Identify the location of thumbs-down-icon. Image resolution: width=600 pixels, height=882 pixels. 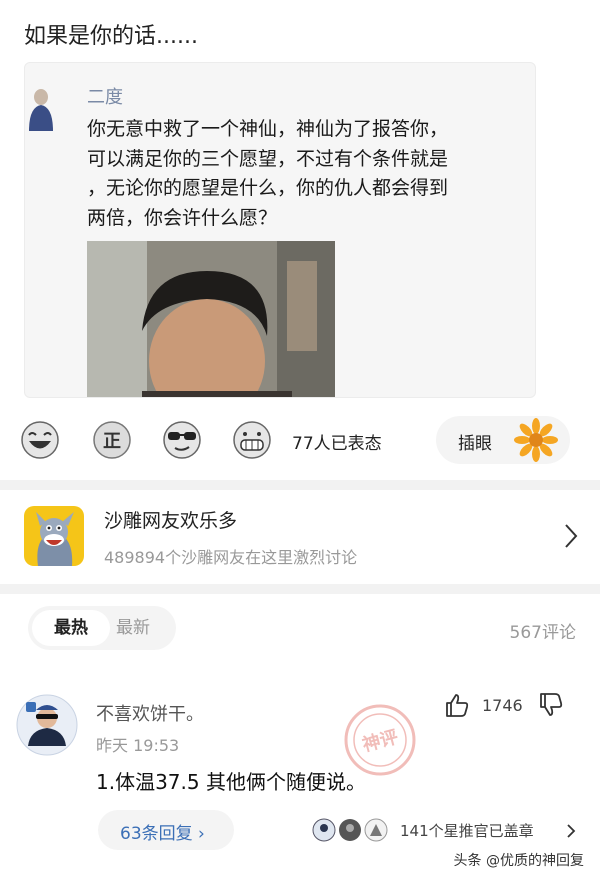
(551, 705).